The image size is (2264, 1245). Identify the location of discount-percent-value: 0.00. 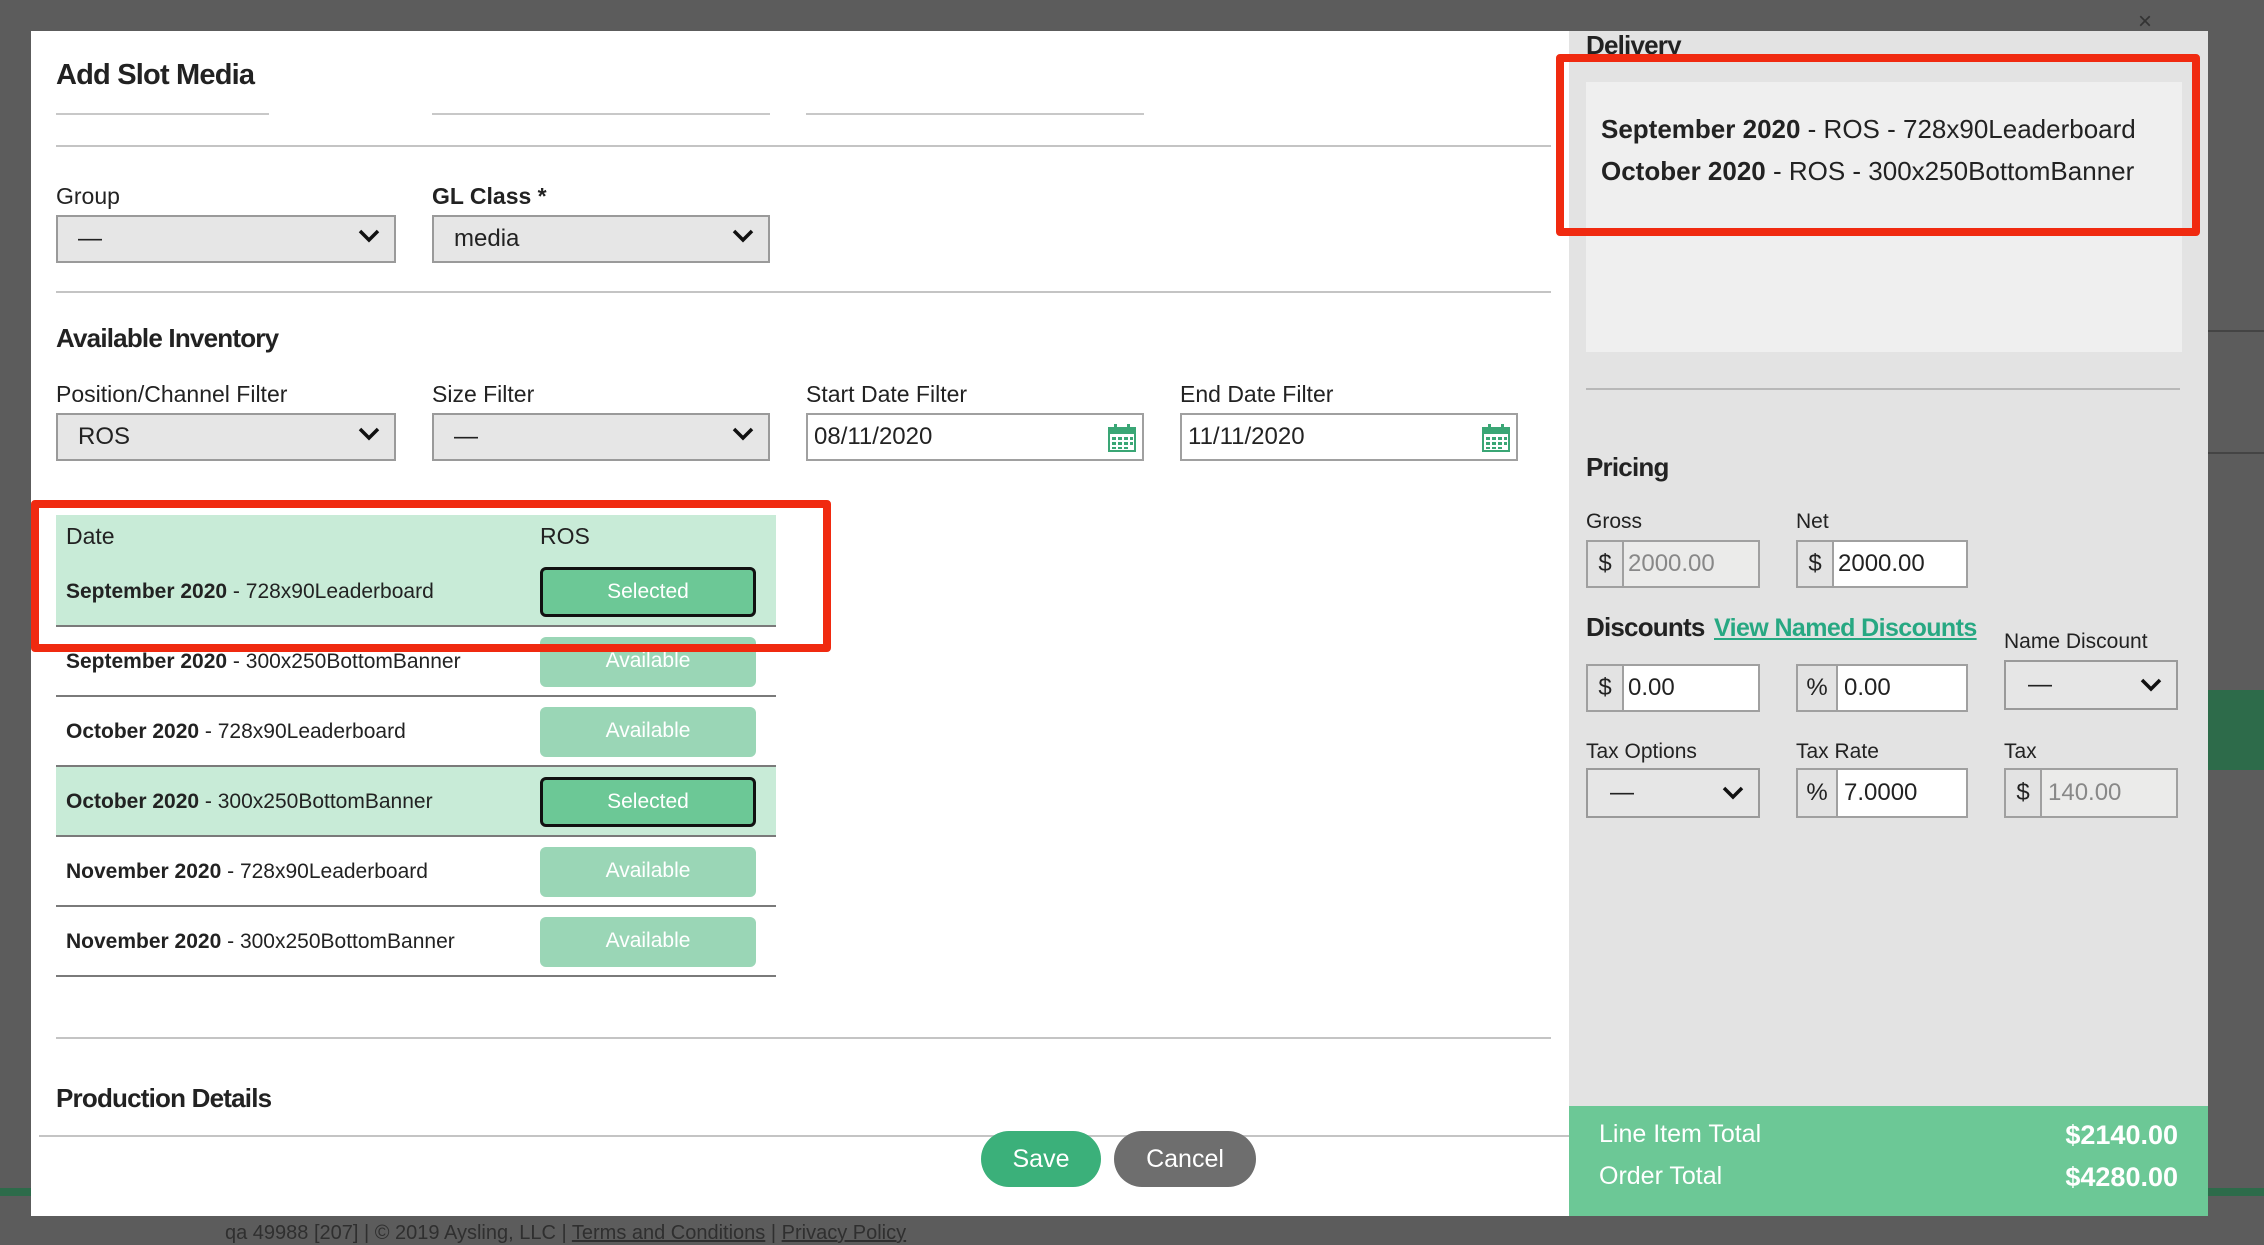
(1867, 687).